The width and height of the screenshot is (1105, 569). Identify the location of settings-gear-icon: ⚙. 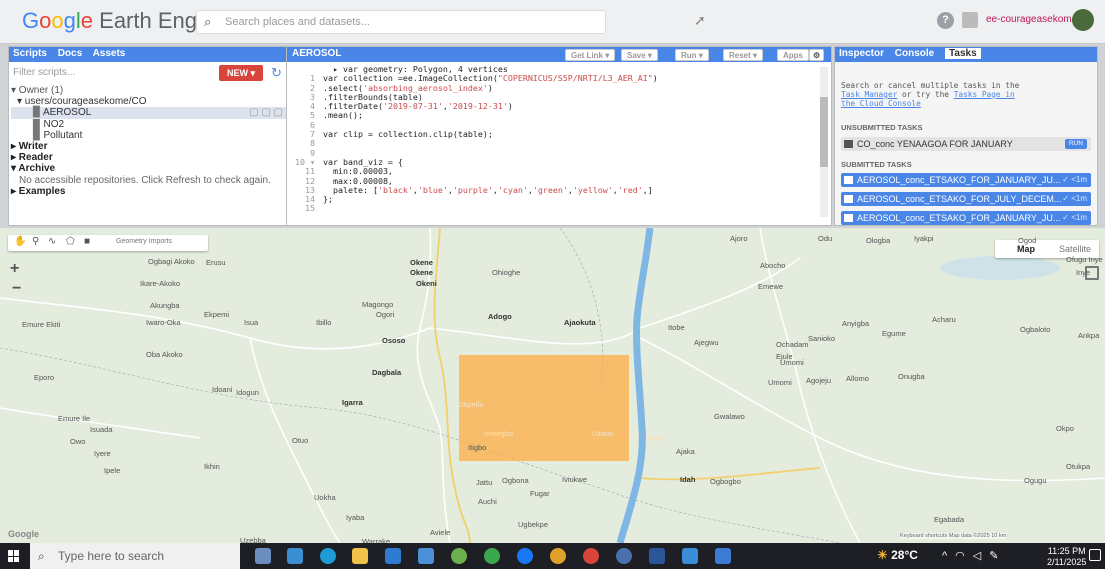
(817, 55).